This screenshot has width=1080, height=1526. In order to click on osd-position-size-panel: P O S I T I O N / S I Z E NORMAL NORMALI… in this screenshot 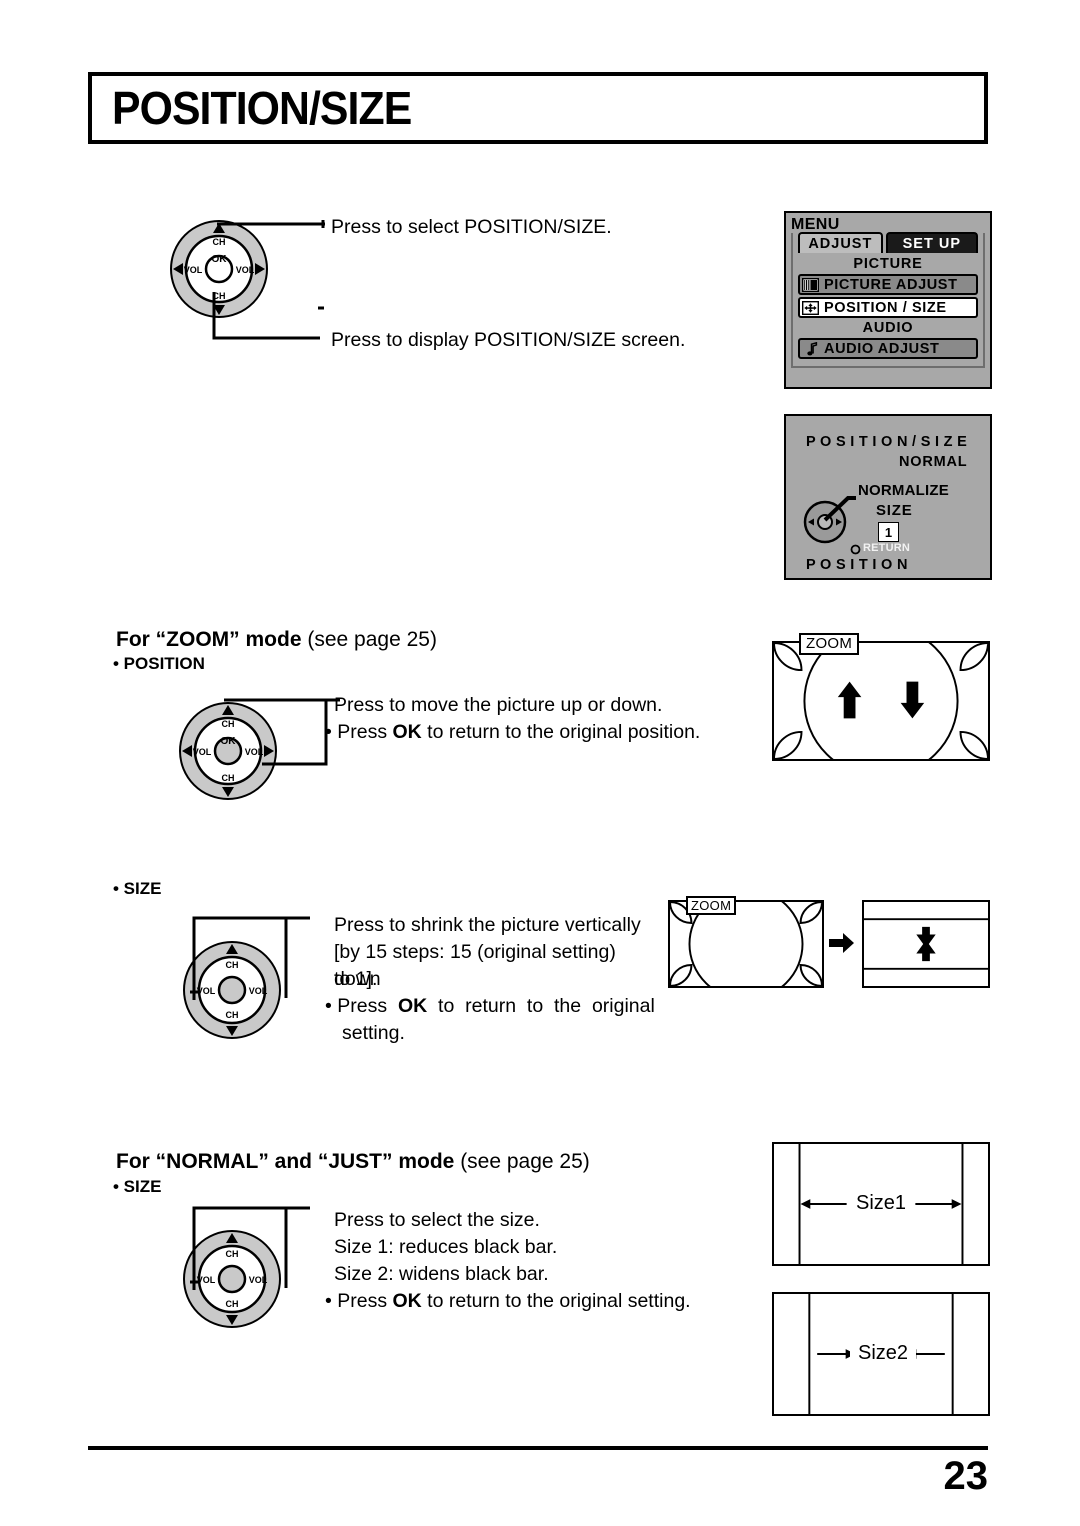, I will do `click(888, 497)`.